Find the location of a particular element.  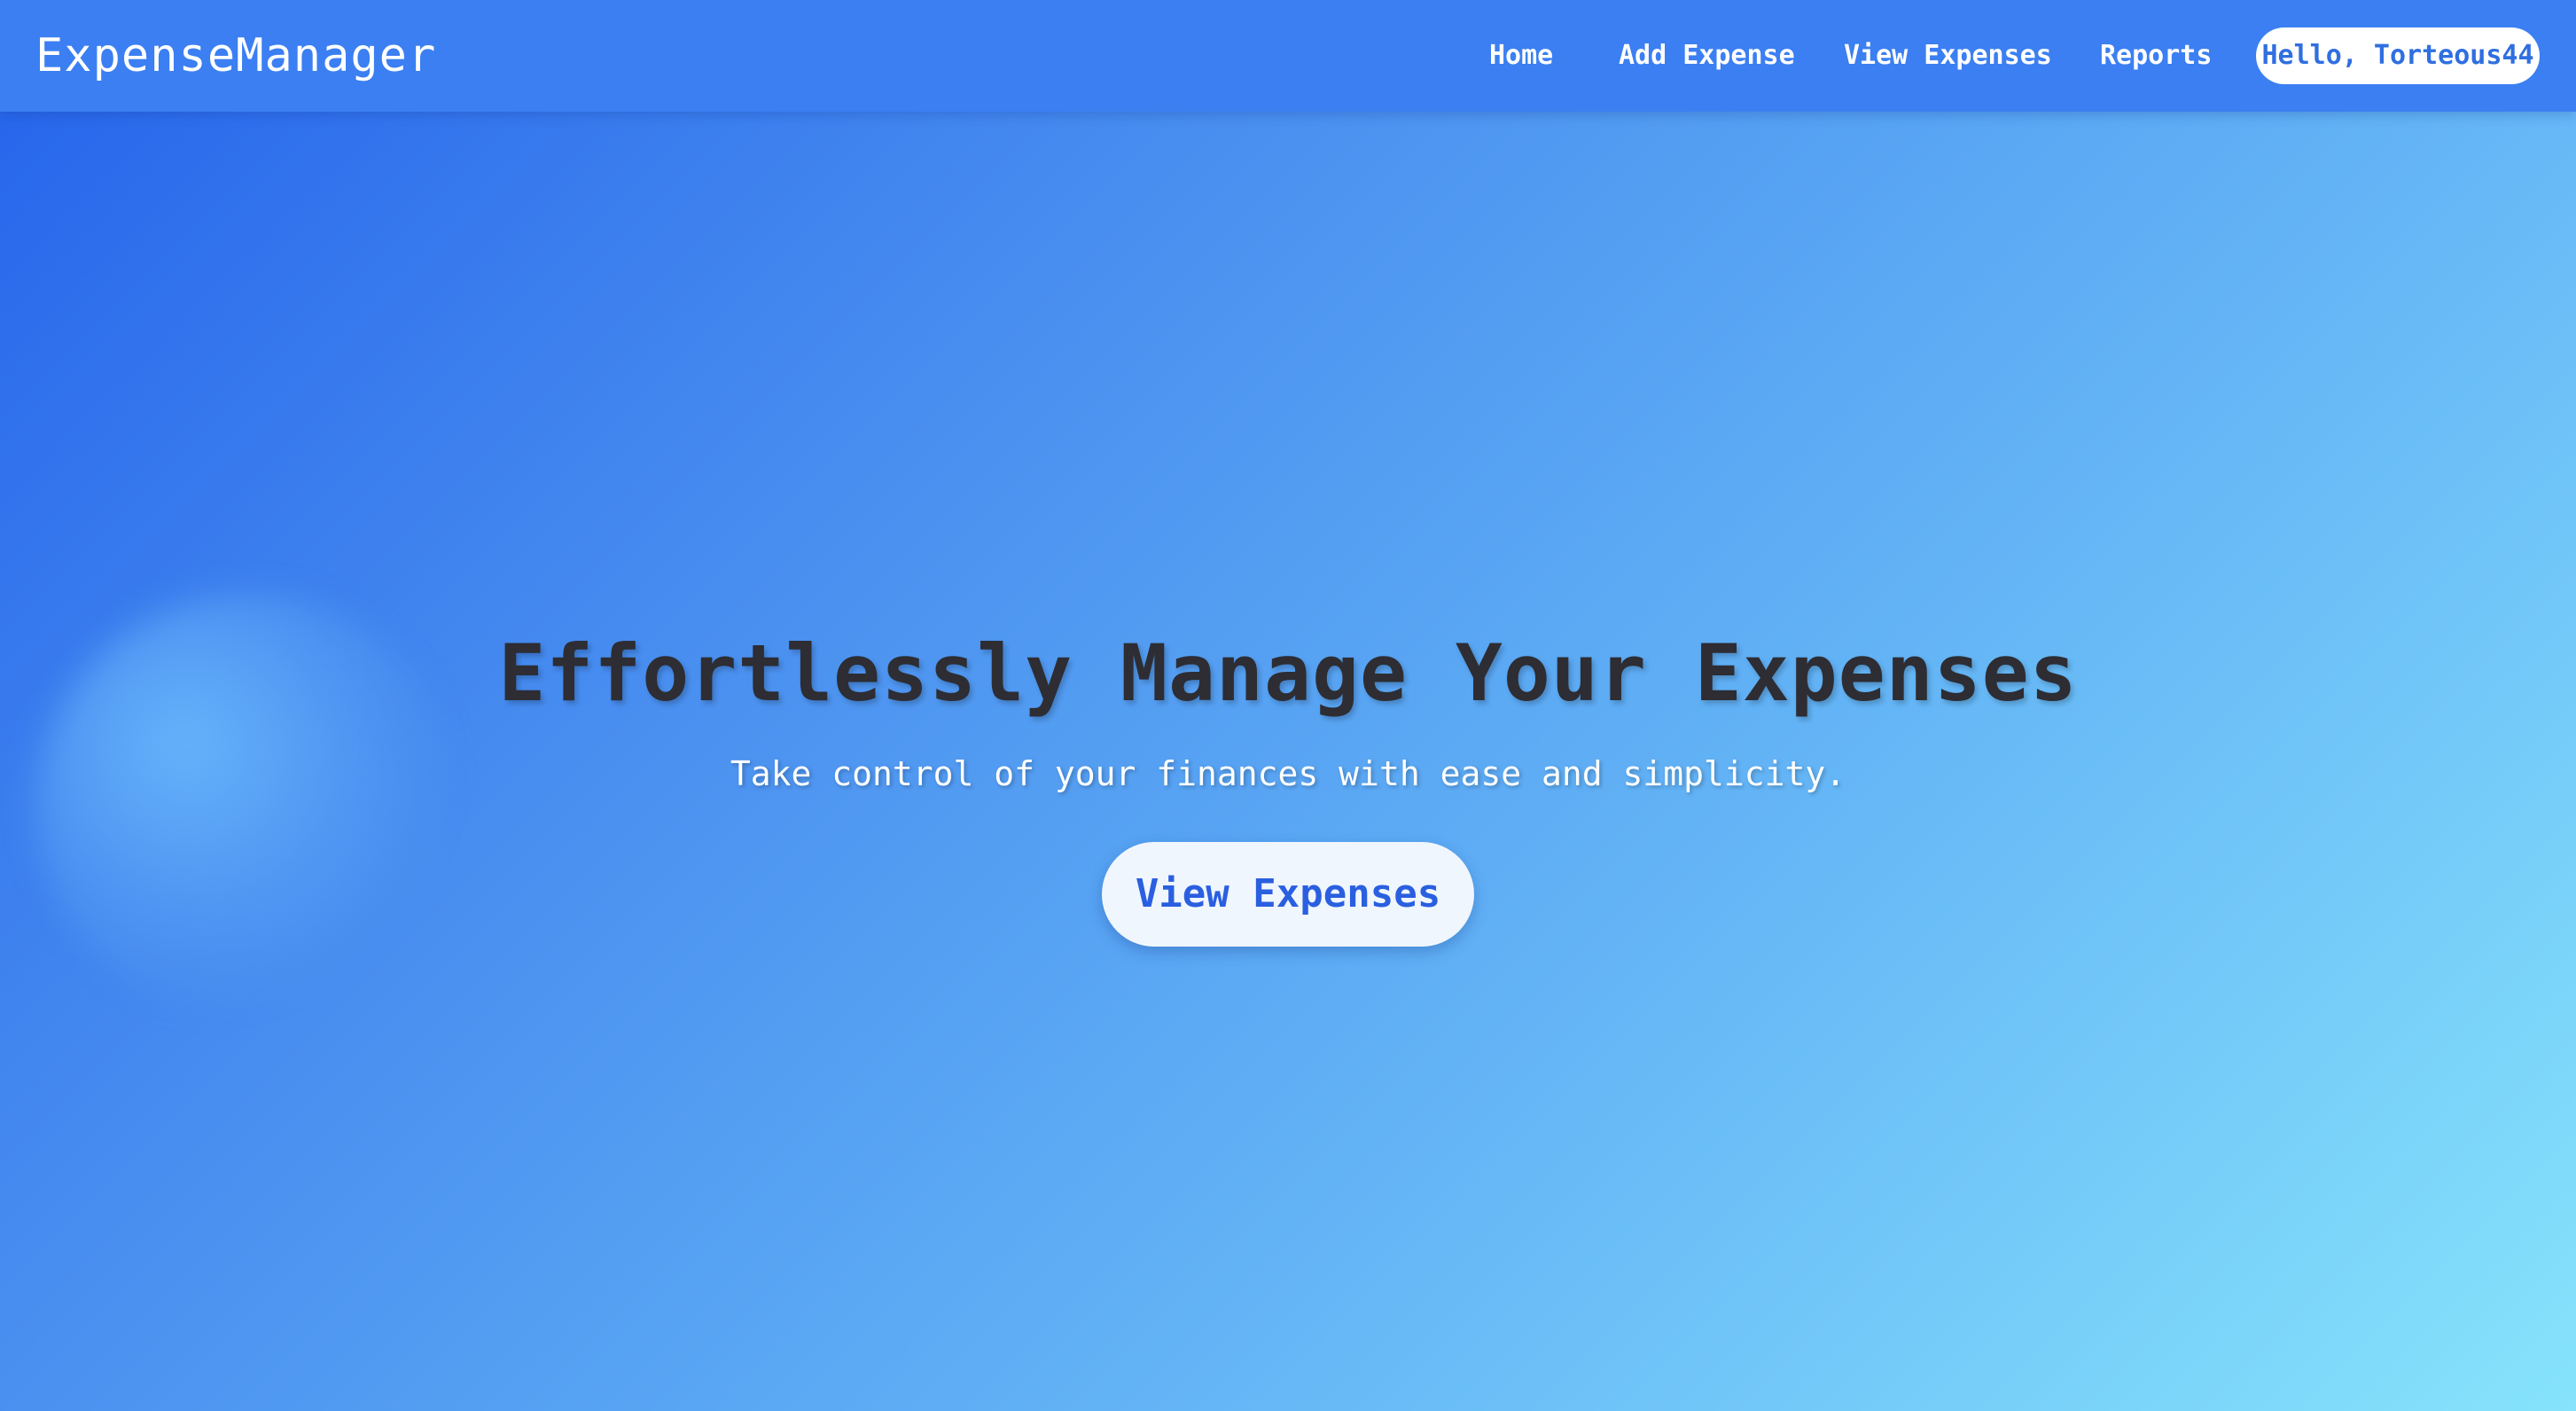

view-expenses-button: View Expenses is located at coordinates (1288, 895).